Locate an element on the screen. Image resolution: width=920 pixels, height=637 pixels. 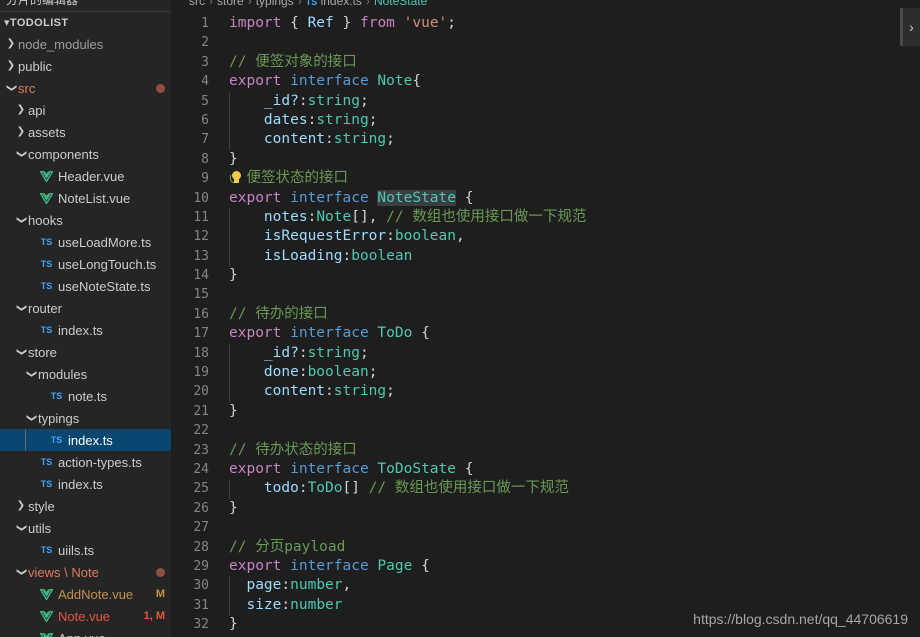
tree-item-style: ❯ style is located at coordinates (85, 506).